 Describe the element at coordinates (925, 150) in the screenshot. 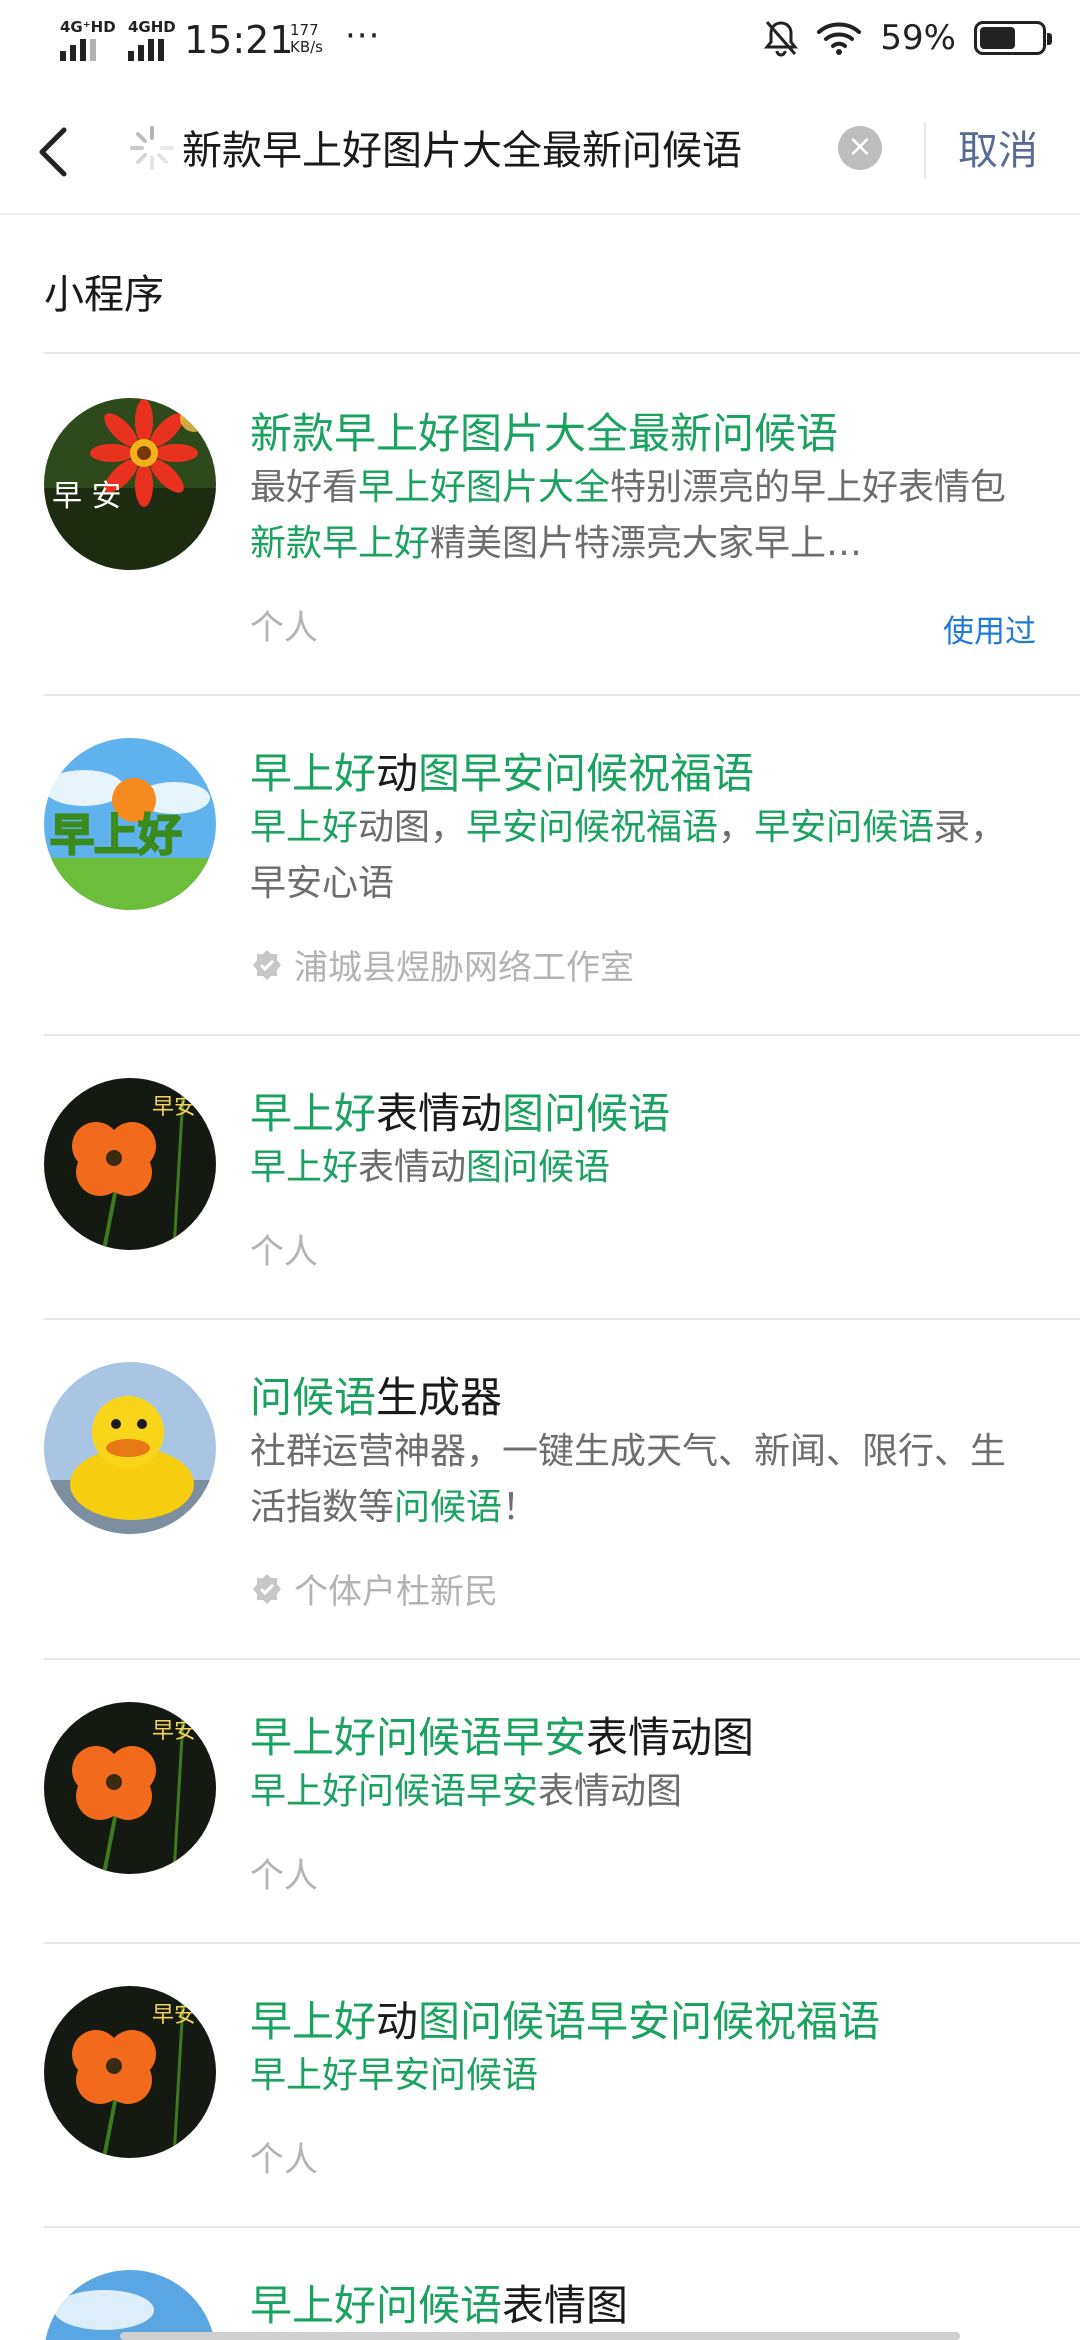

I see `header-divider` at that location.